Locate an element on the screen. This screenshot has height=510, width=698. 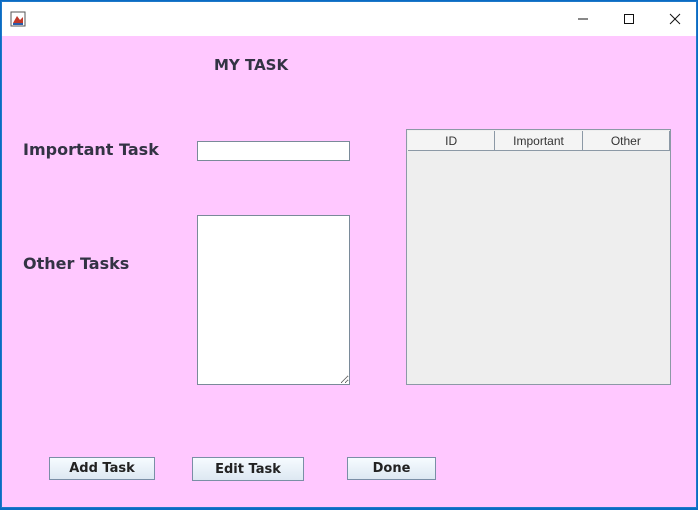
close-button is located at coordinates (675, 19).